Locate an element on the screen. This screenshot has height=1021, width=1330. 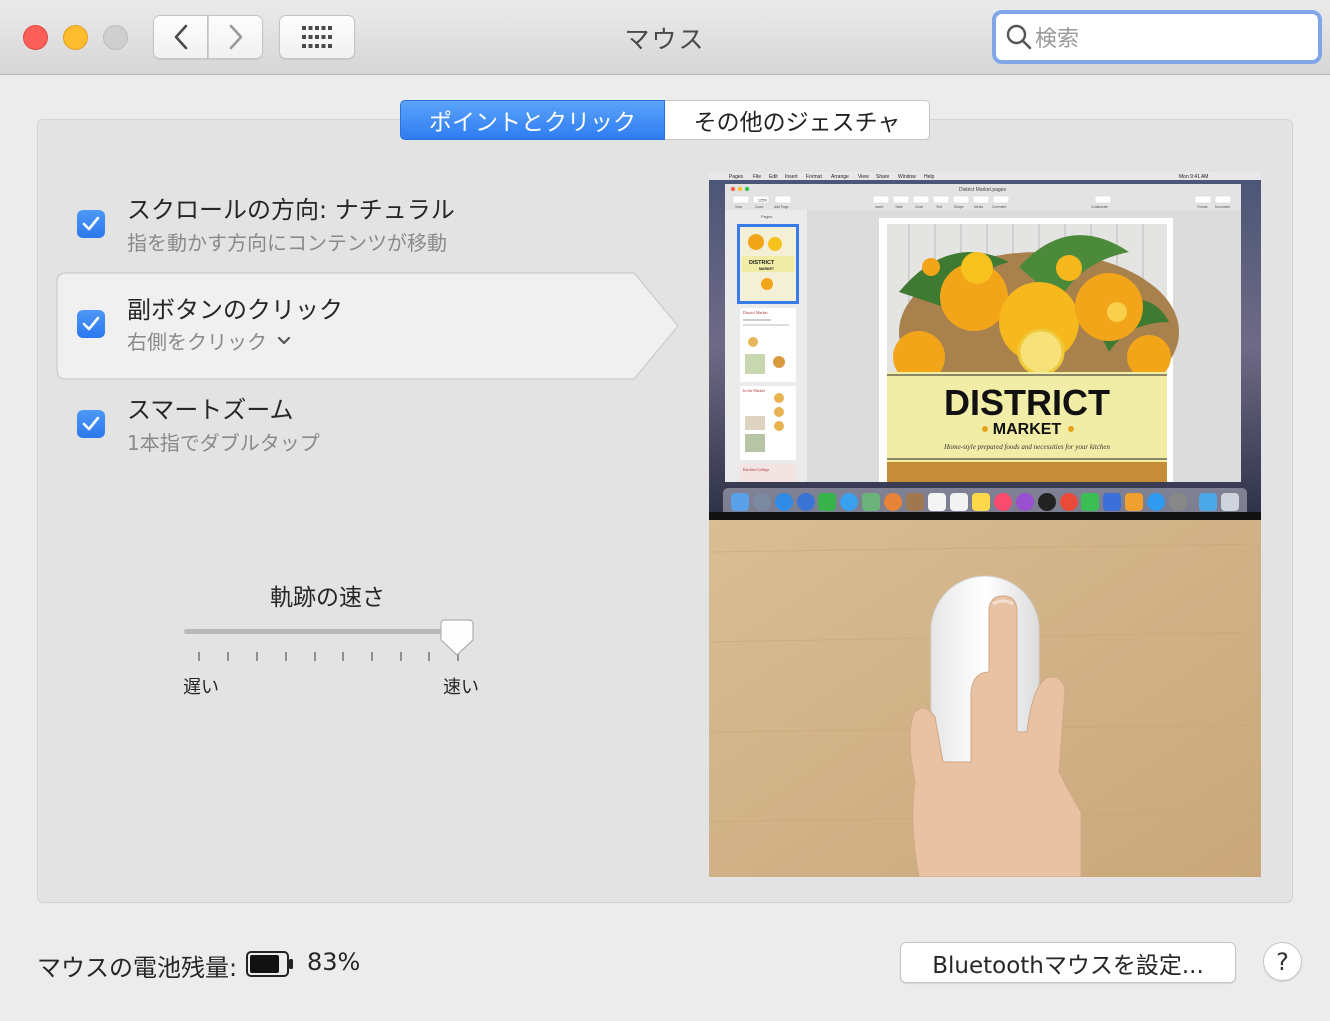
thumb-title: Kitchen College is located at coordinates (756, 469).